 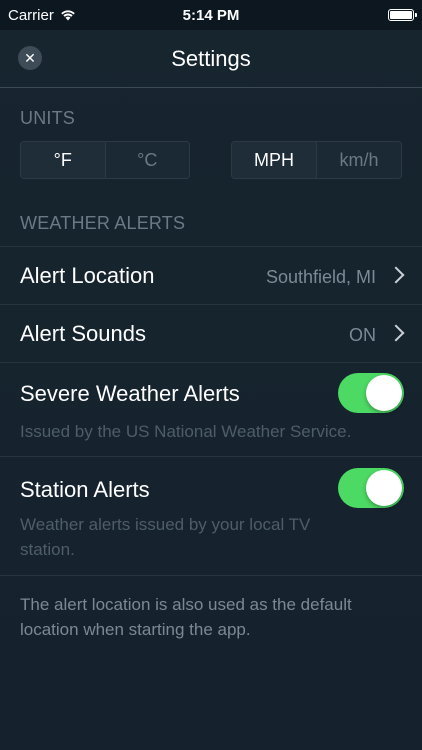 I want to click on kmh-option: km/h, so click(x=358, y=160).